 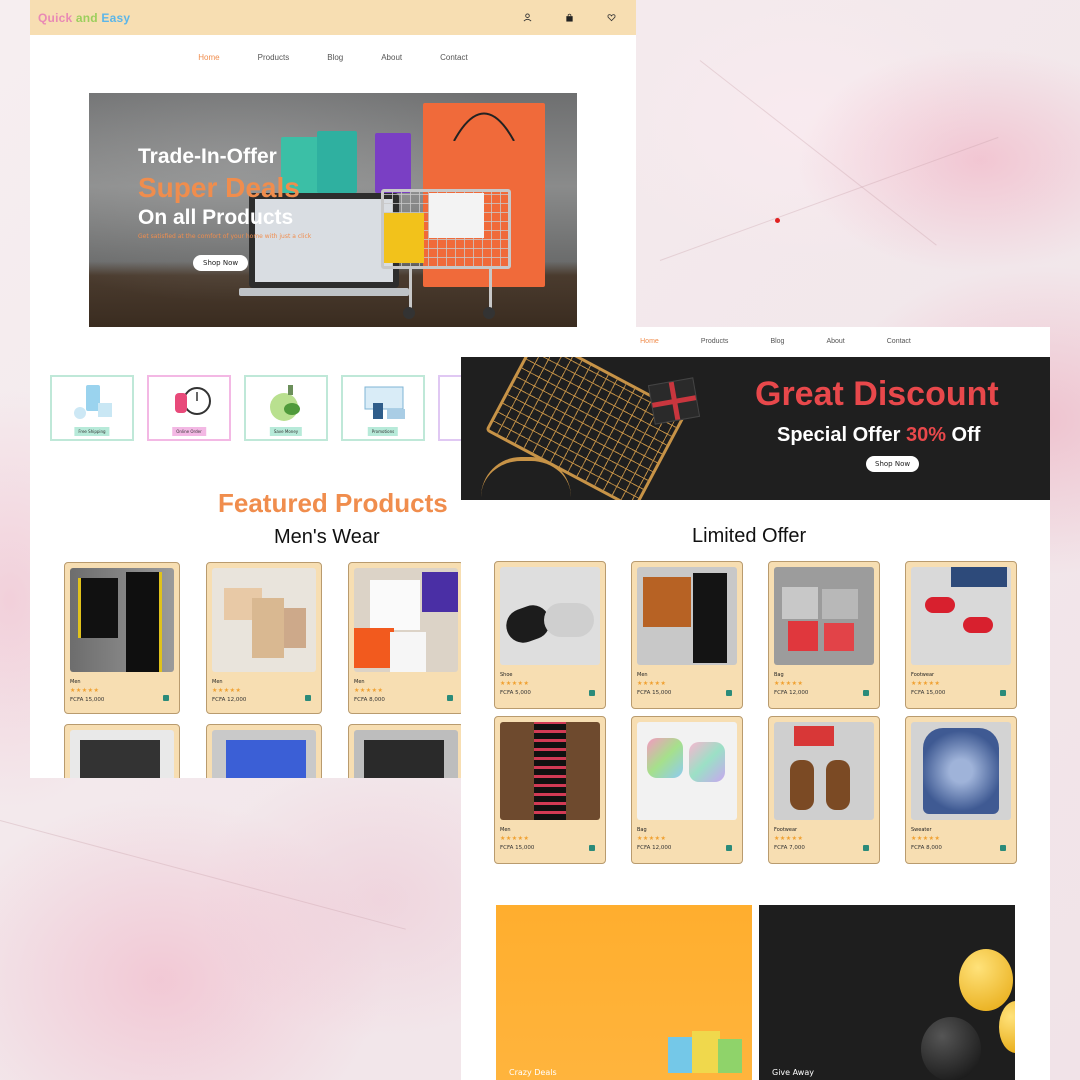 What do you see at coordinates (665, 758) in the screenshot?
I see `pop-it-bag-image` at bounding box center [665, 758].